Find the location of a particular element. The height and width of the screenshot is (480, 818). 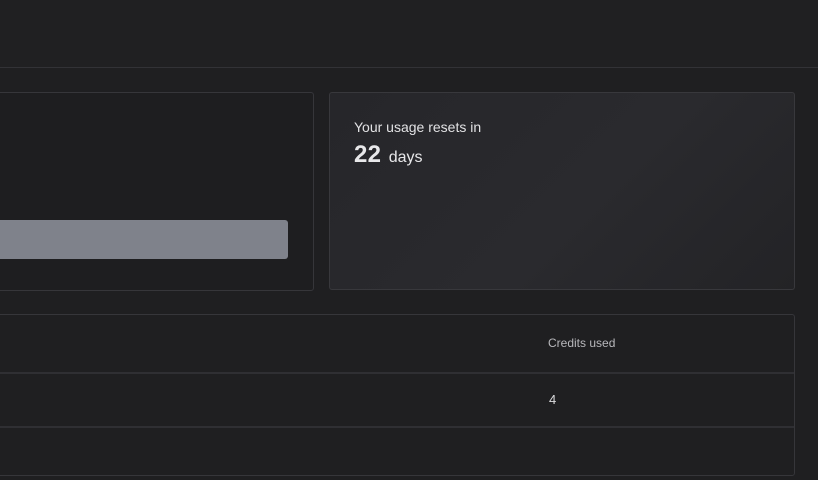

usage-reset-days-unit: days is located at coordinates (405, 157).